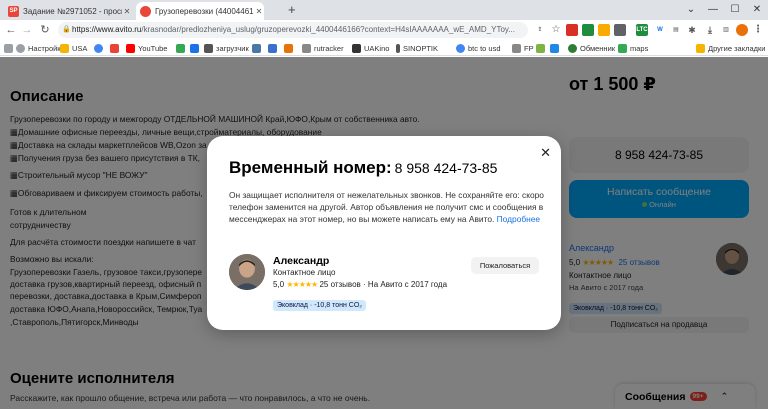 The width and height of the screenshot is (768, 409). I want to click on extension-green-icon, so click(588, 30).